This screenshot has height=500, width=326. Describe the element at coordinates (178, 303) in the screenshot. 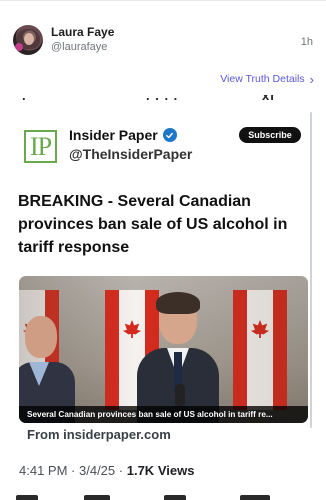

I see `person-hair` at that location.